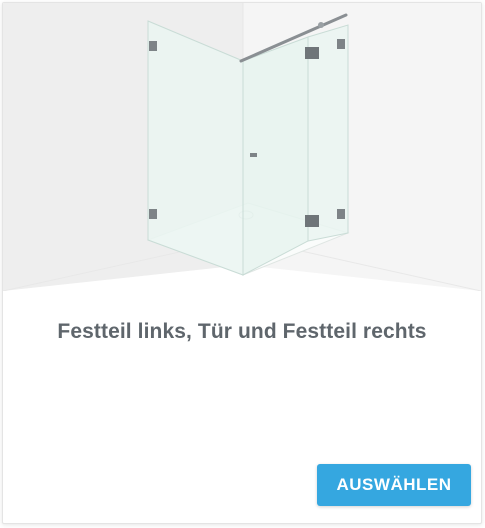 This screenshot has height=528, width=485. What do you see at coordinates (312, 53) in the screenshot?
I see `door-hinge-top` at bounding box center [312, 53].